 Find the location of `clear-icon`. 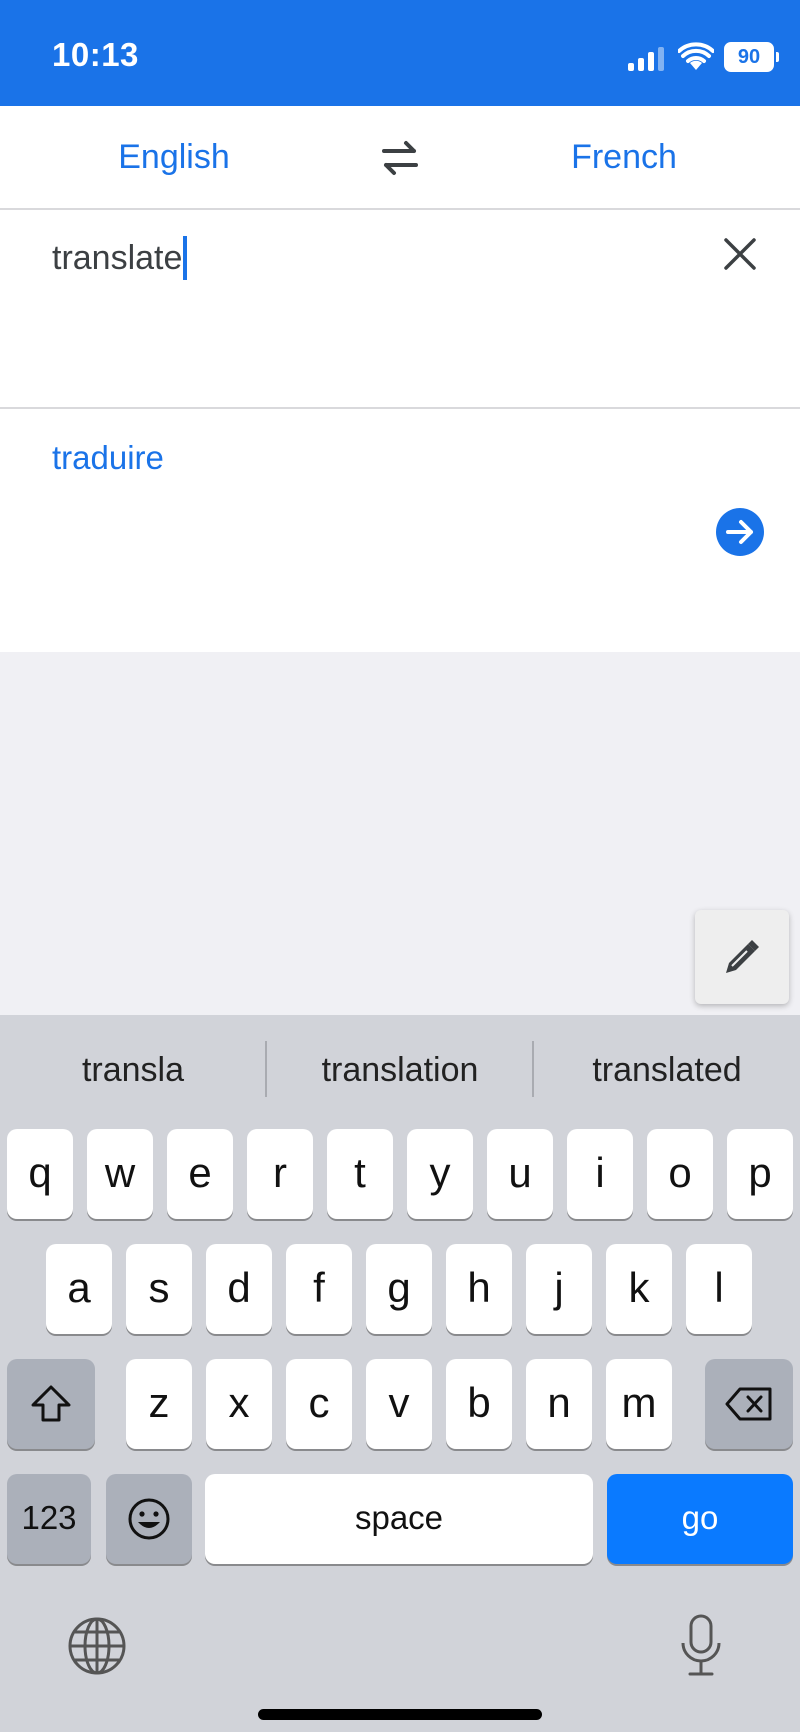

clear-icon is located at coordinates (740, 254).